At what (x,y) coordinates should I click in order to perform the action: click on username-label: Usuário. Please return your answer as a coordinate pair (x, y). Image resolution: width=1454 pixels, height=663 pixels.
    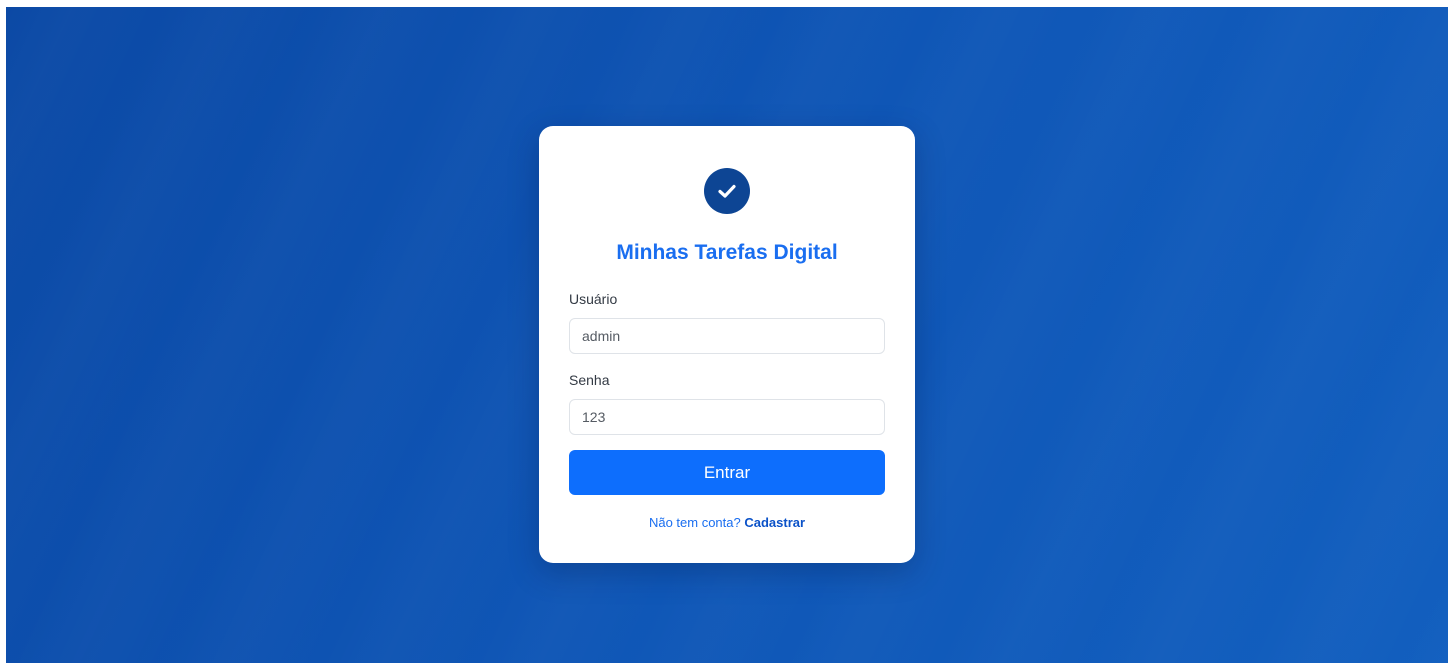
    Looking at the image, I should click on (593, 299).